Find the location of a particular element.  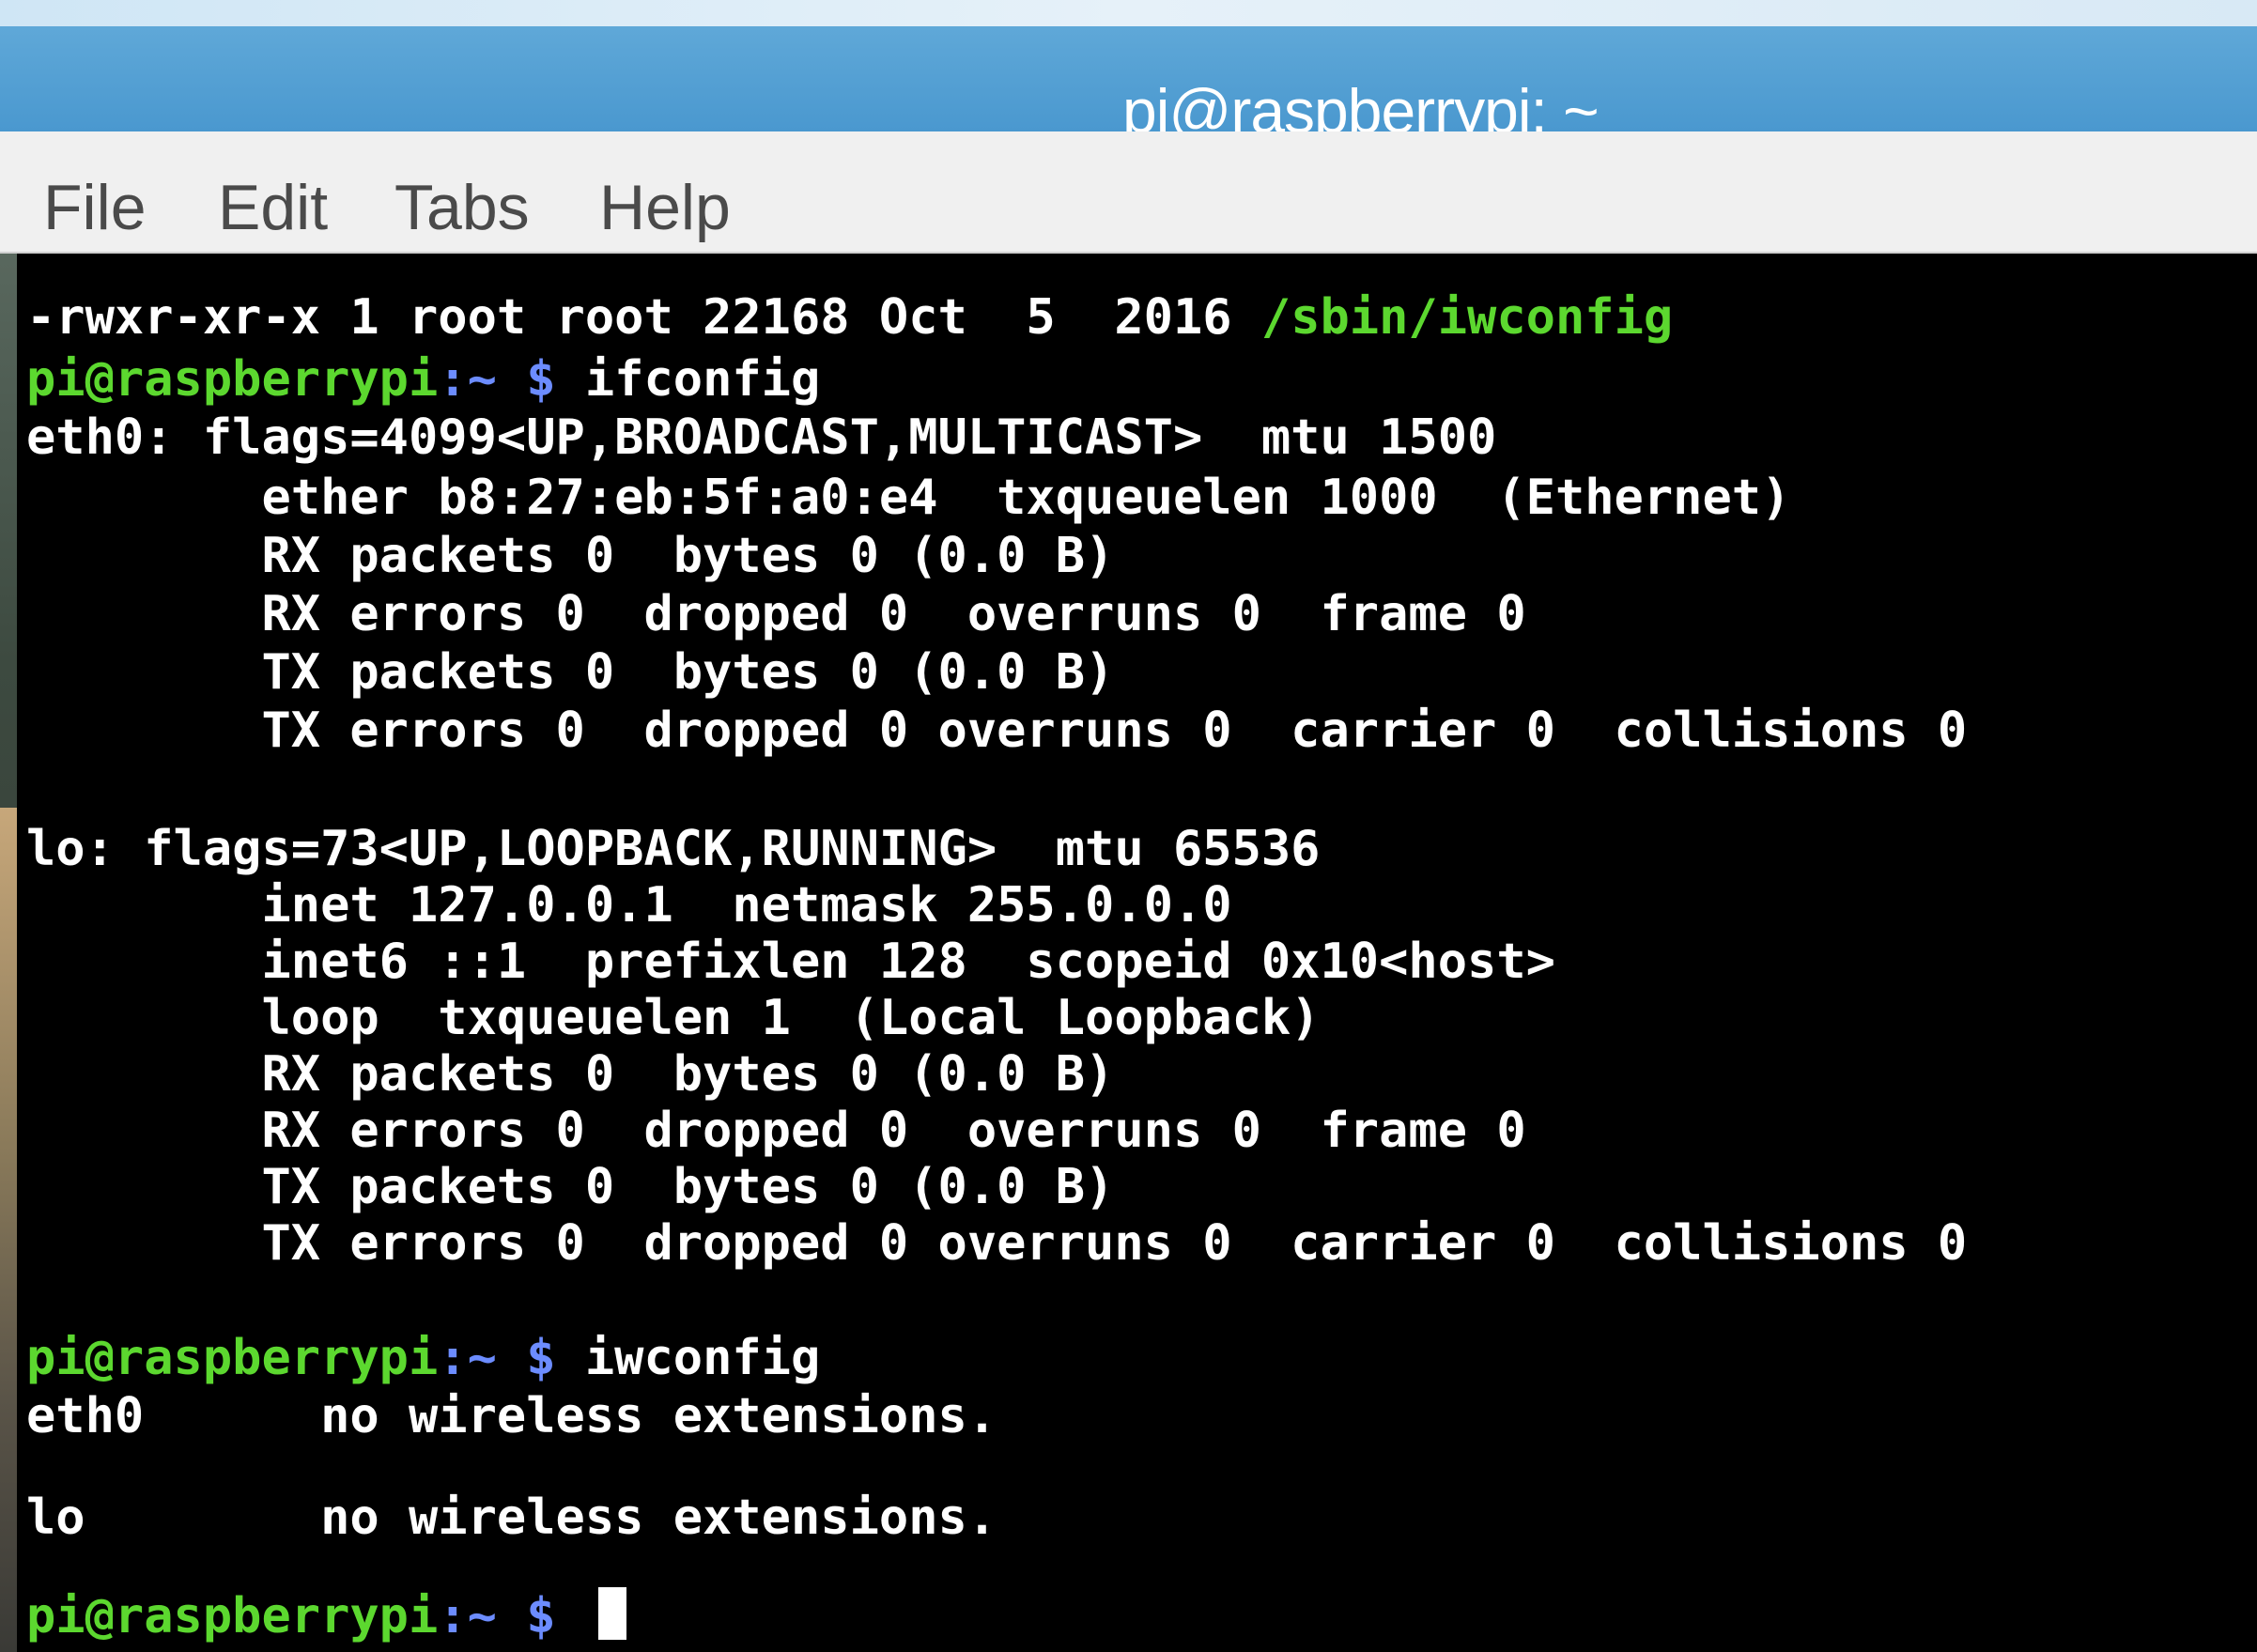

menu-help: Help is located at coordinates (665, 207).